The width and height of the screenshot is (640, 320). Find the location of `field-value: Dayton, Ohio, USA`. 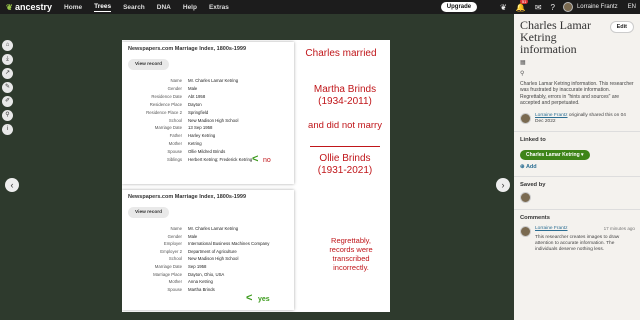

field-value: Dayton, Ohio, USA is located at coordinates (206, 274).